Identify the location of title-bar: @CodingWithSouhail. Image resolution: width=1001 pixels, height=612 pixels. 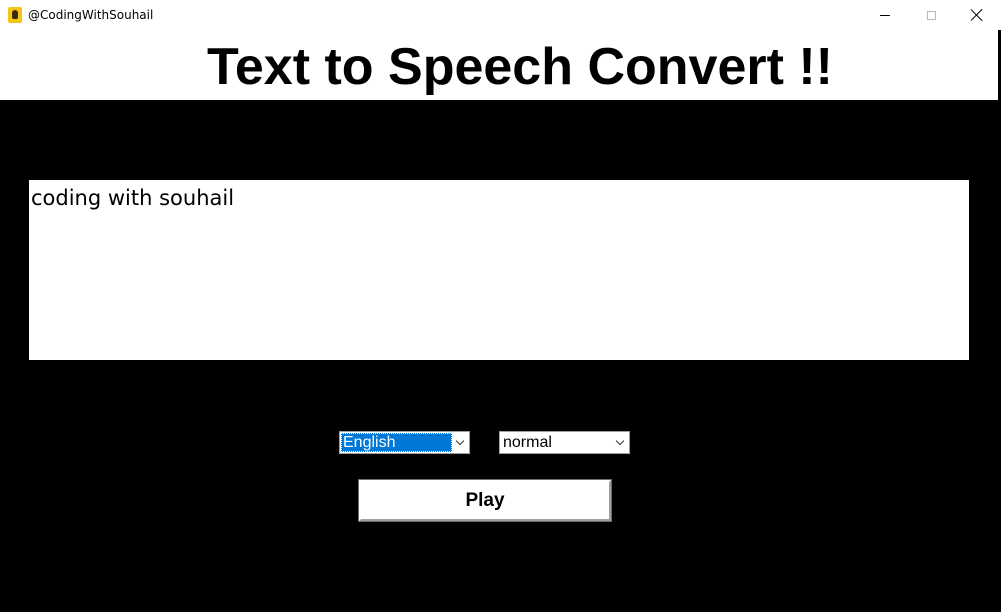
(500, 15).